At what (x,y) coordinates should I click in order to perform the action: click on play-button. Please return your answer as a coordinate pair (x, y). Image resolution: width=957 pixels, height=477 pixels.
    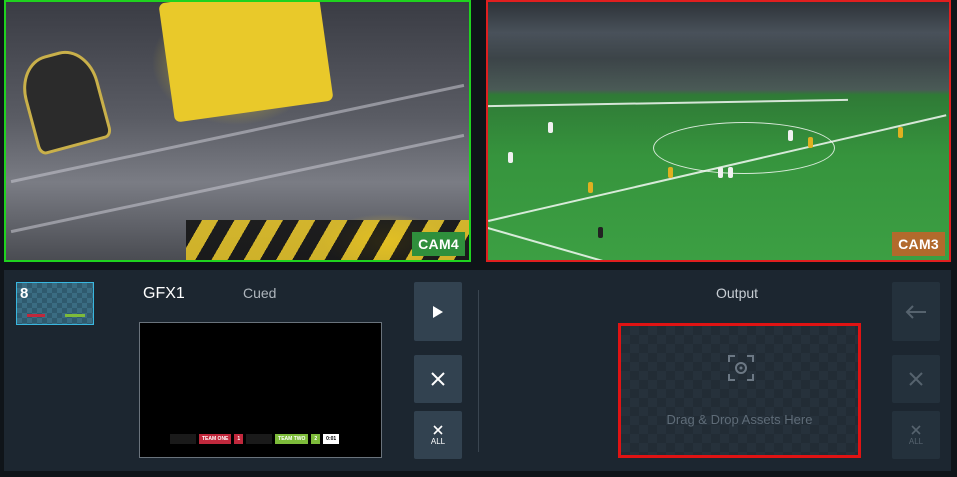
    Looking at the image, I should click on (438, 311).